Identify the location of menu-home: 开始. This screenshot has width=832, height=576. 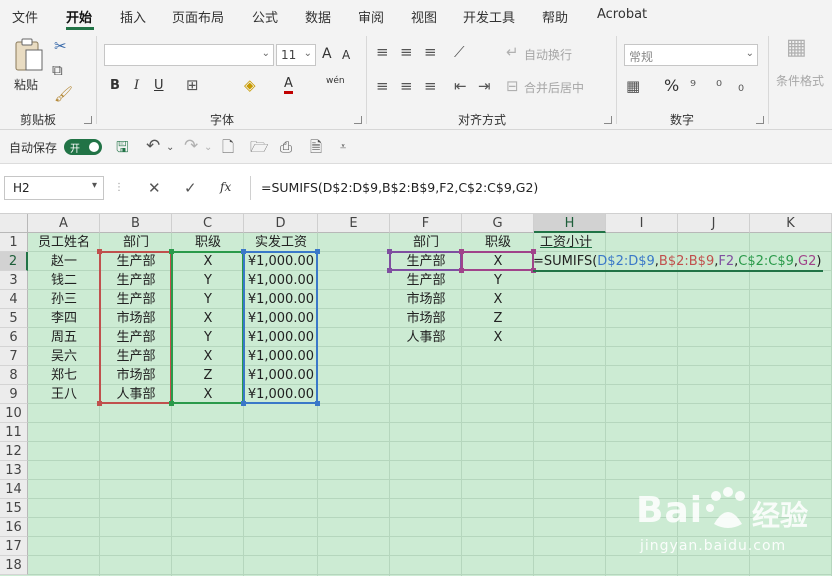
(79, 16).